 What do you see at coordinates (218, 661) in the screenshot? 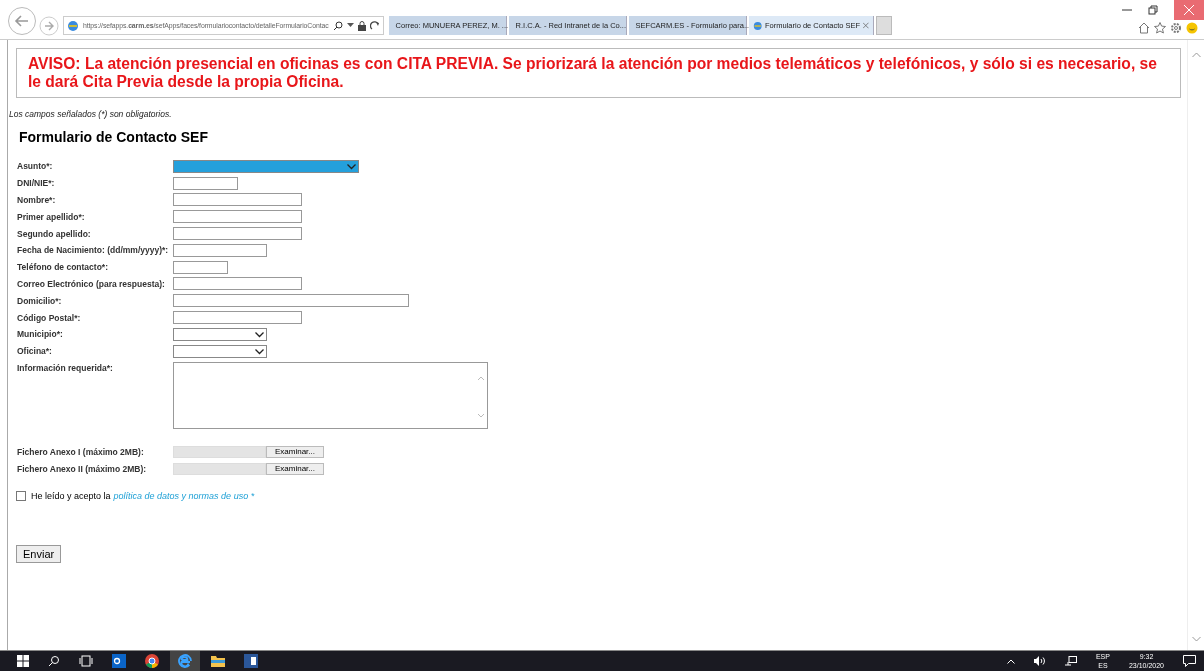
I see `folder-icon` at bounding box center [218, 661].